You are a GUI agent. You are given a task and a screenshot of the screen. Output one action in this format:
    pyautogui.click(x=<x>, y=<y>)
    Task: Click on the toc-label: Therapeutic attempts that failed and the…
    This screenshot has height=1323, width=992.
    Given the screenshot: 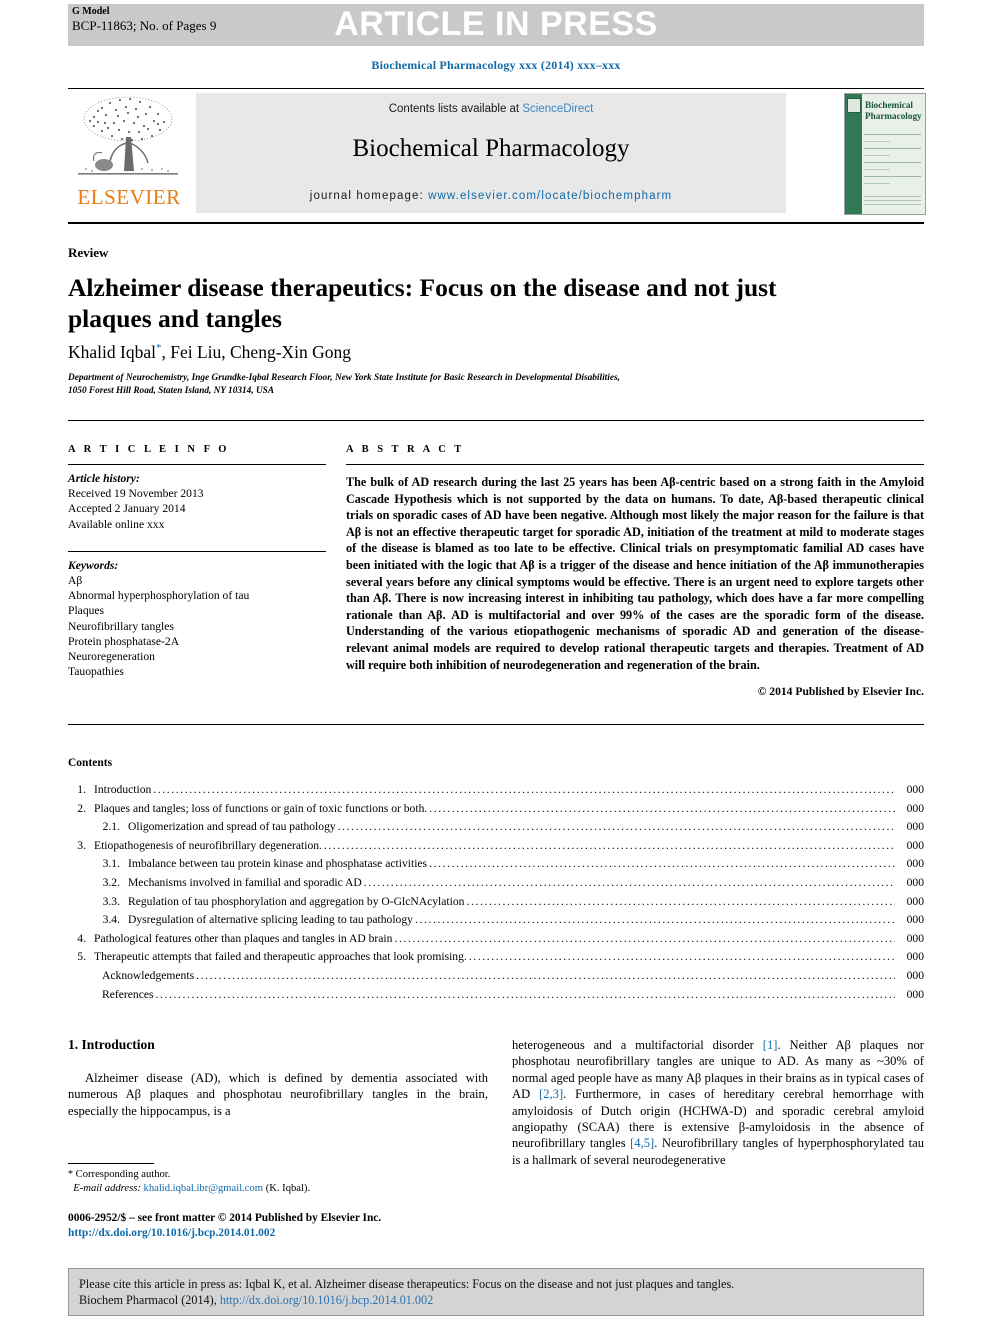 What is the action you would take?
    pyautogui.click(x=280, y=957)
    